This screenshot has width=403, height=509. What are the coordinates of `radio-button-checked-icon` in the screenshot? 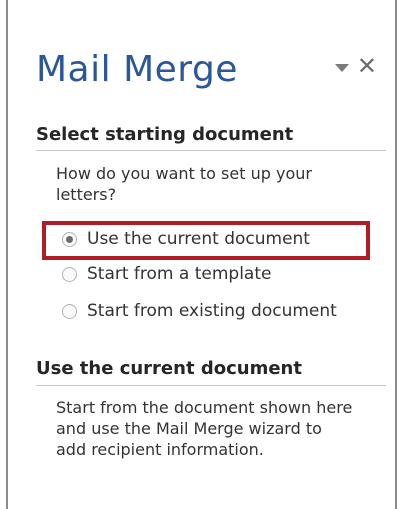 It's located at (69, 239).